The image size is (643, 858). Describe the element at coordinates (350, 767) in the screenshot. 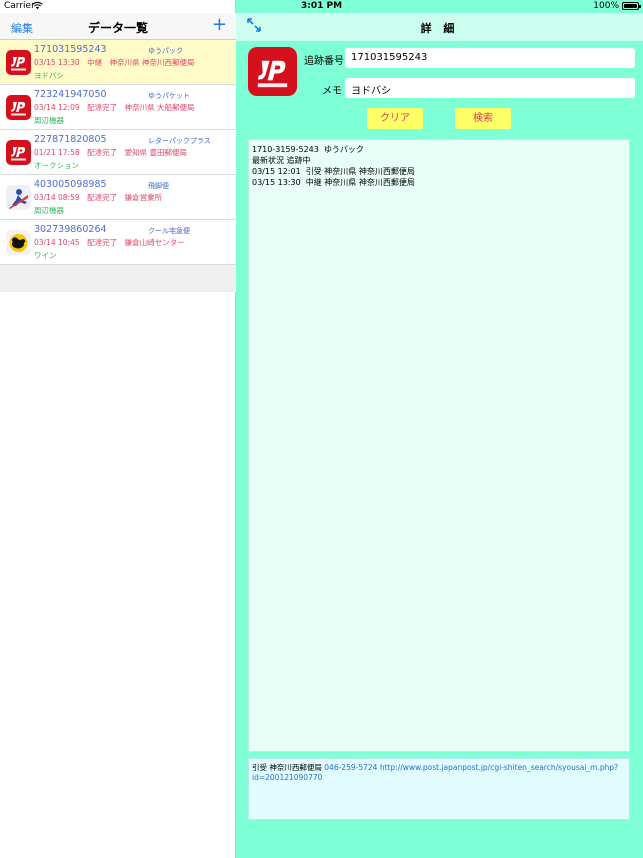

I see `office-phone-link: 046-259-5724` at that location.